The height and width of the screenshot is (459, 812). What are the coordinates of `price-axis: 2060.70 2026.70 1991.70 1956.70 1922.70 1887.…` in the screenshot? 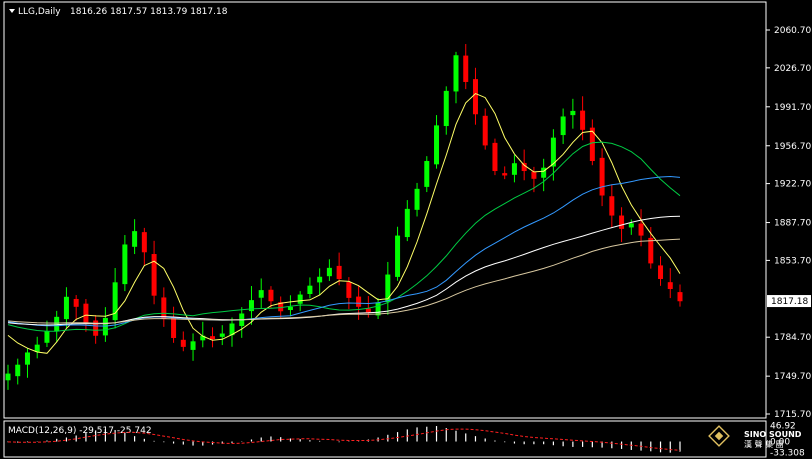 It's located at (788, 223).